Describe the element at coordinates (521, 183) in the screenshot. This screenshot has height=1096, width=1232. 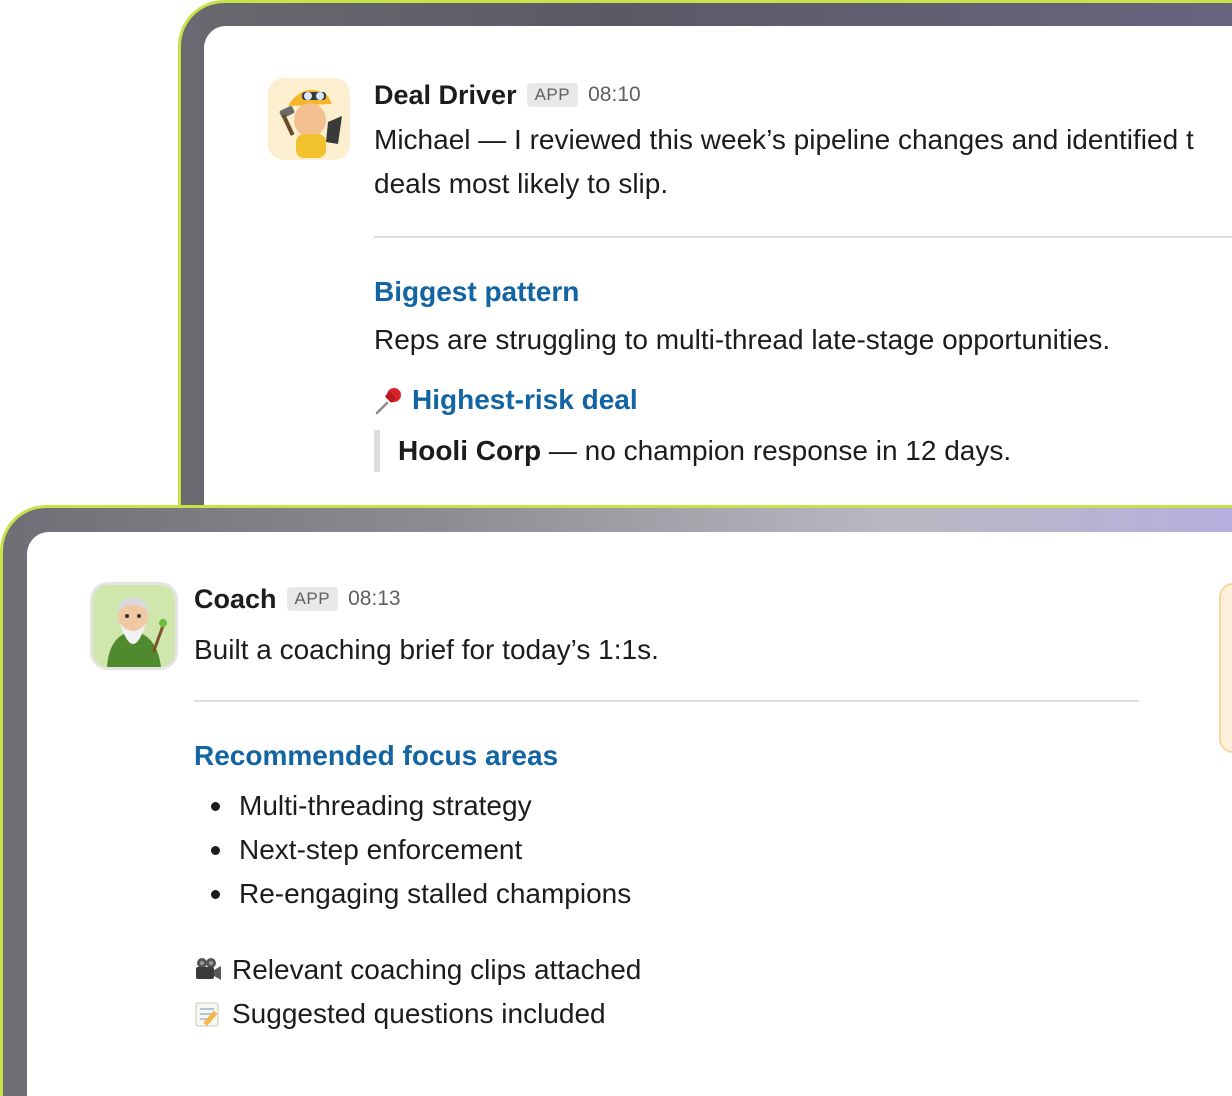
I see `message-intro-line2: deals most likely to slip.` at that location.